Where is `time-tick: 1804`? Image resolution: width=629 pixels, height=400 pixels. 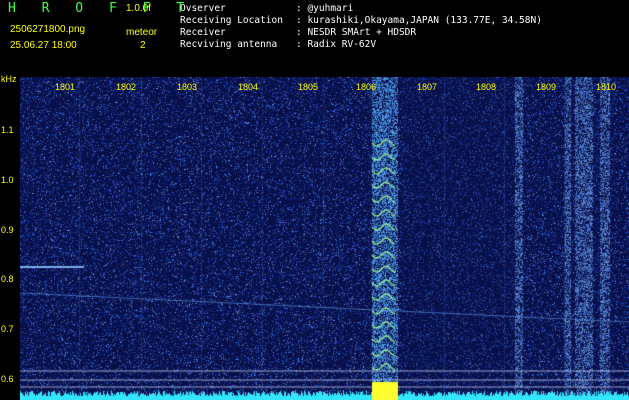 time-tick: 1804 is located at coordinates (248, 87).